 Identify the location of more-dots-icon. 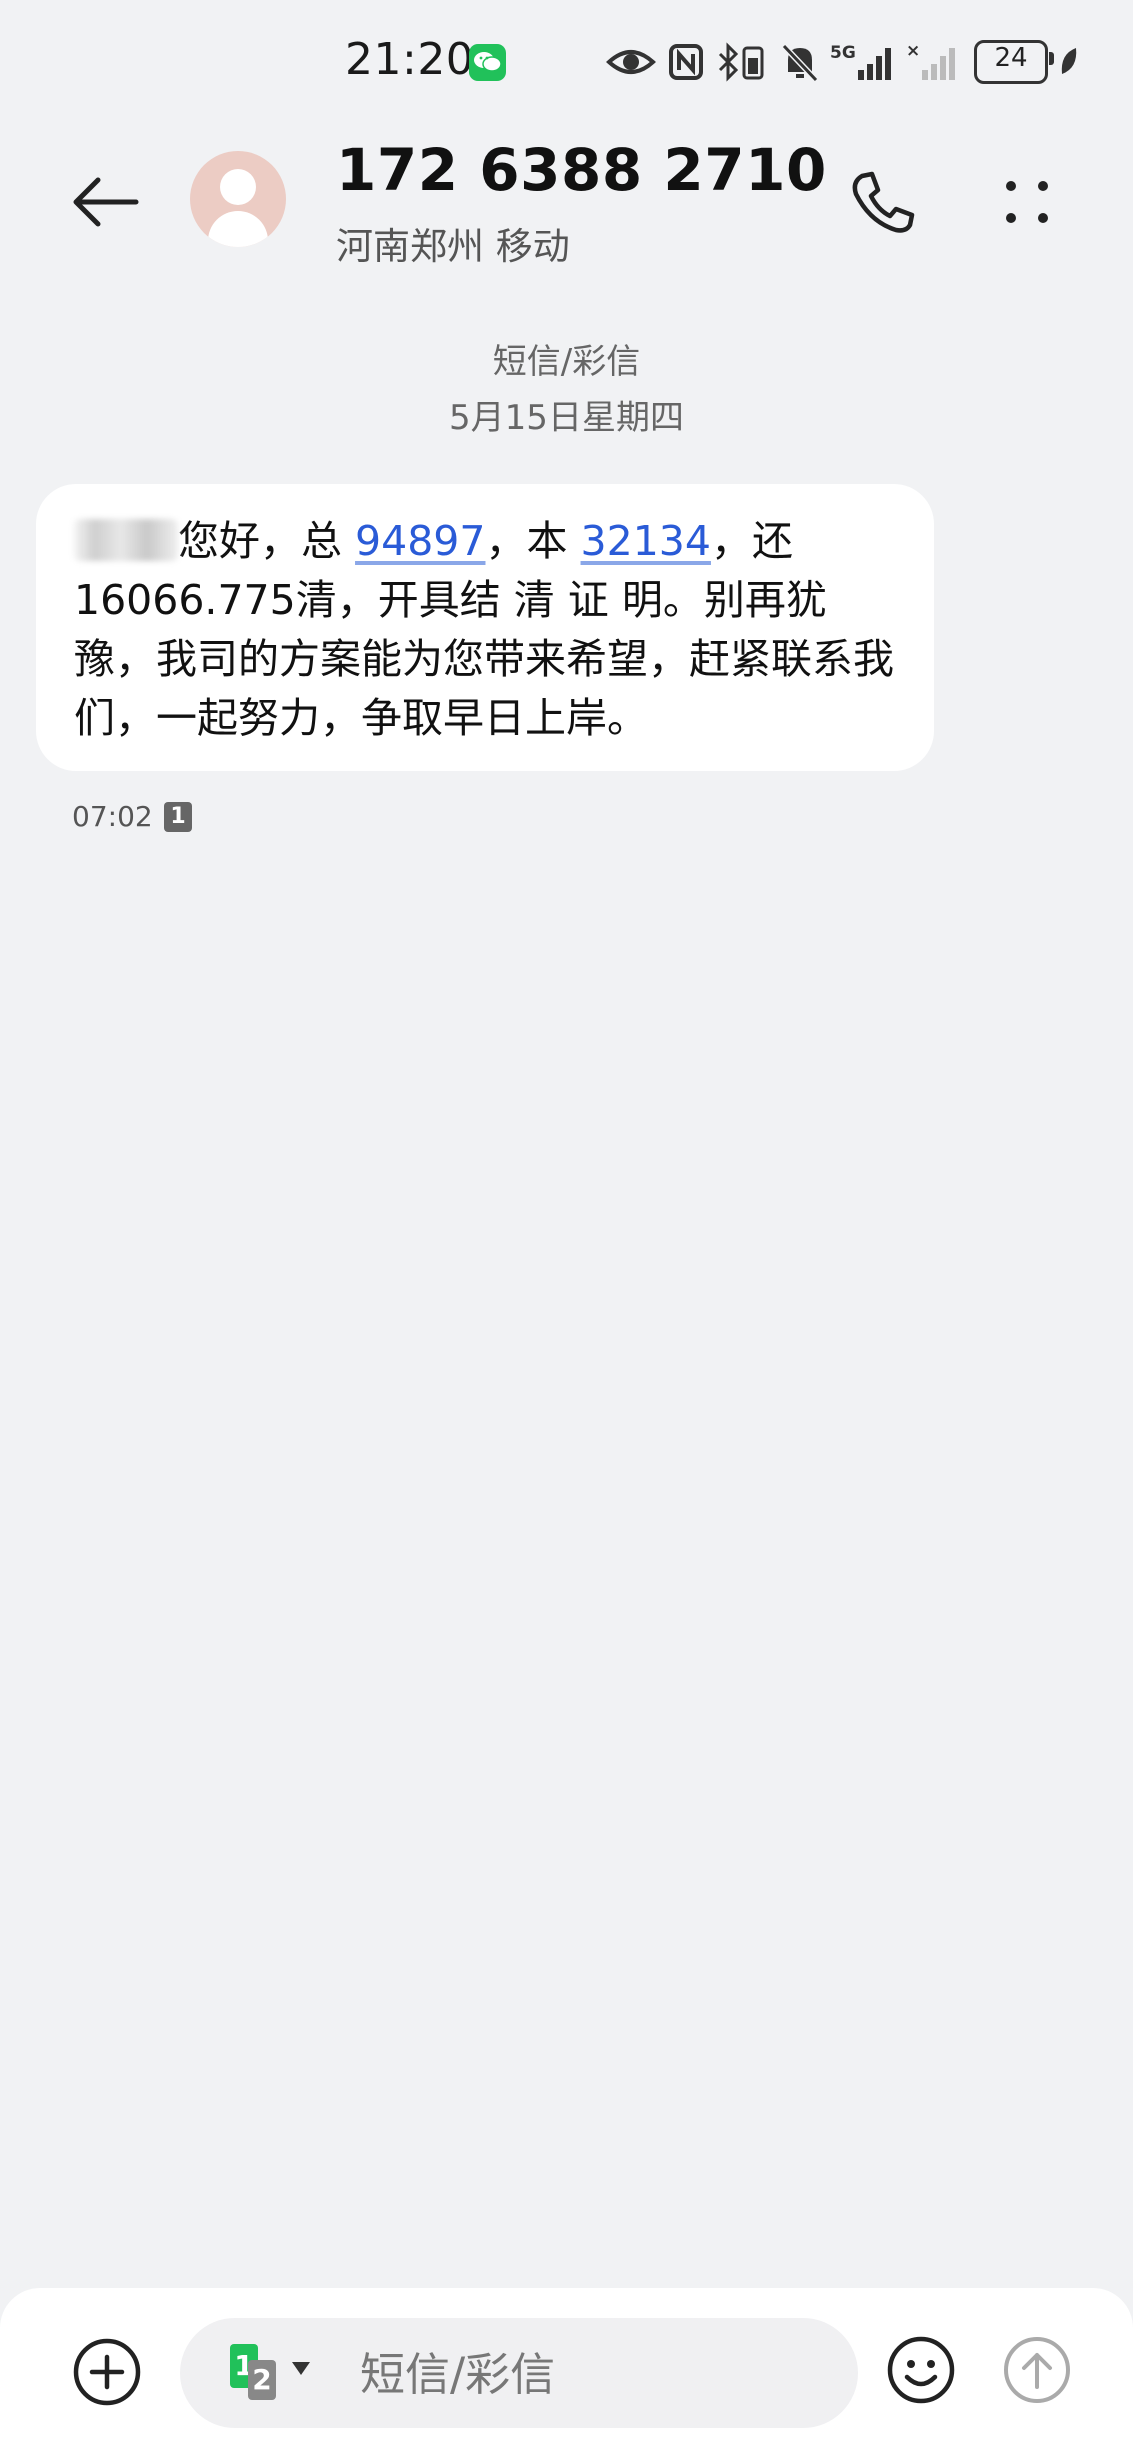
(1027, 202).